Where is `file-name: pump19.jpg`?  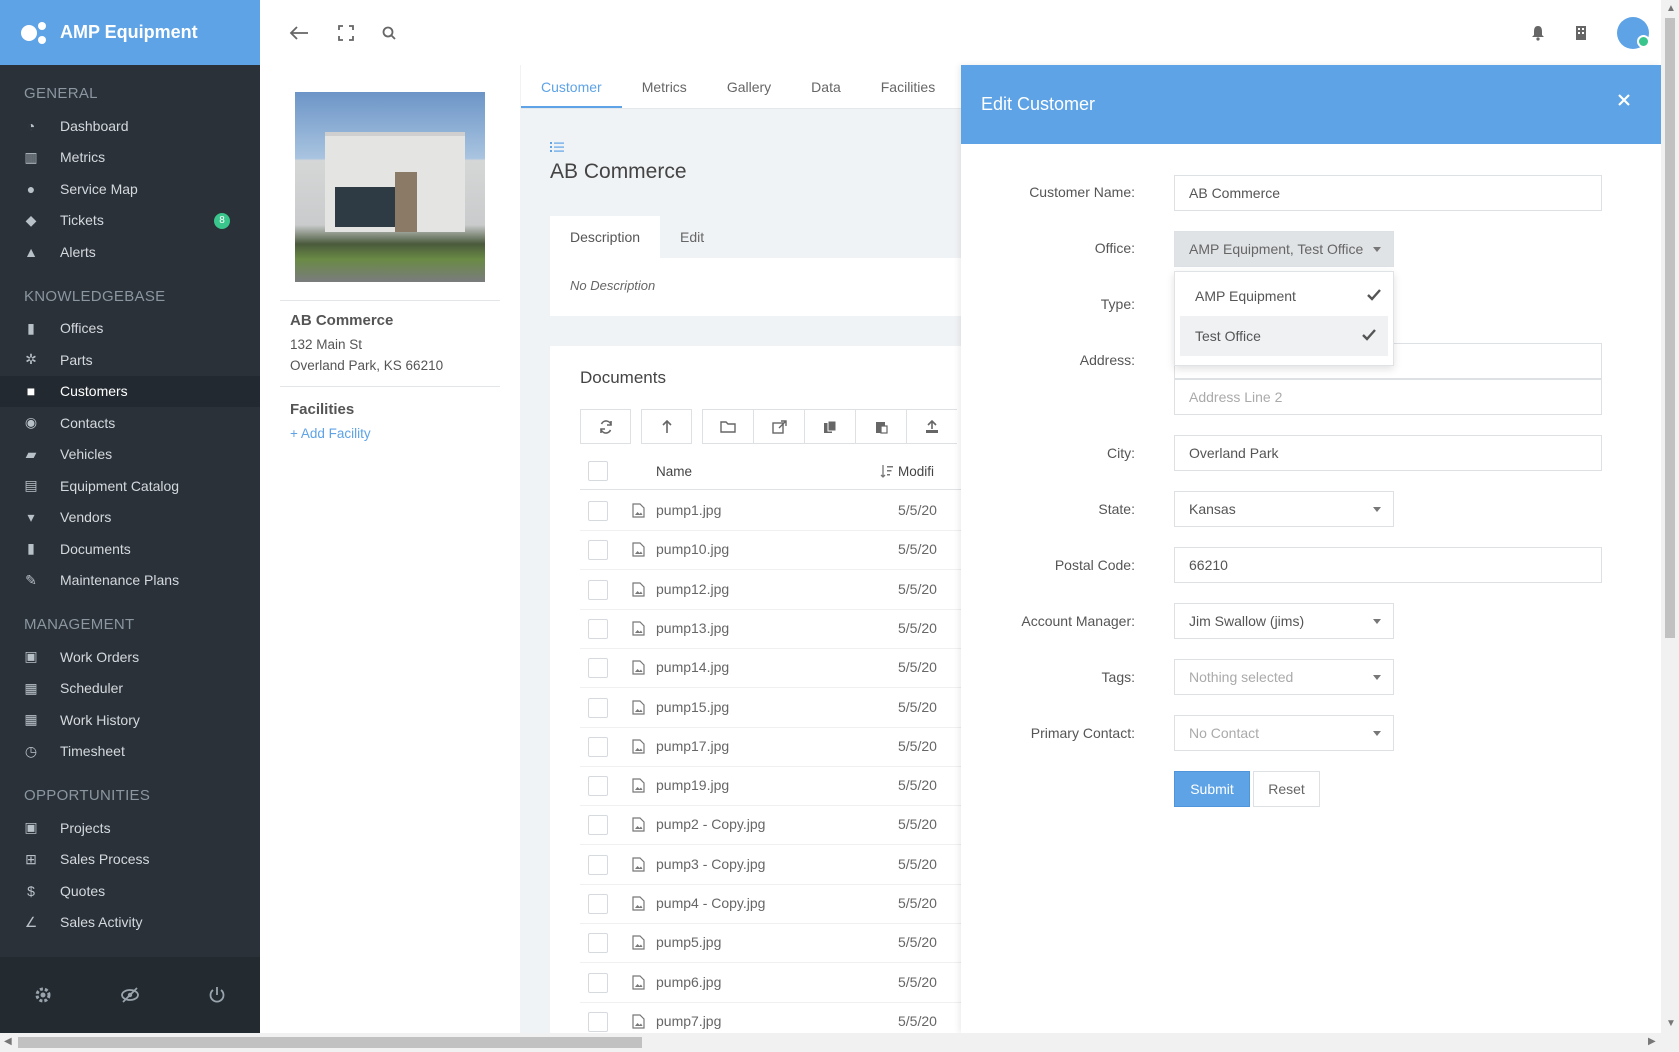
file-name: pump19.jpg is located at coordinates (692, 785).